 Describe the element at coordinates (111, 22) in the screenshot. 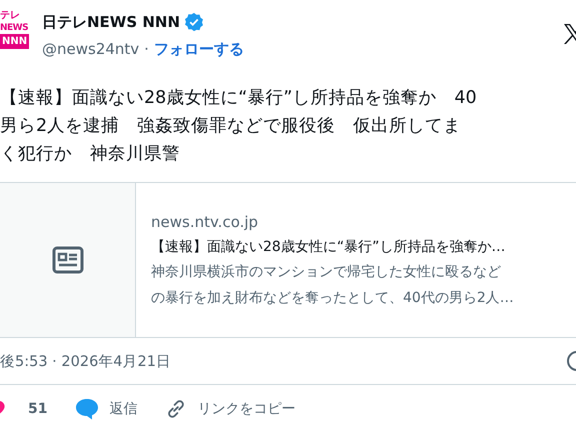

I see `author-name: 日テレNEWS NNN` at that location.